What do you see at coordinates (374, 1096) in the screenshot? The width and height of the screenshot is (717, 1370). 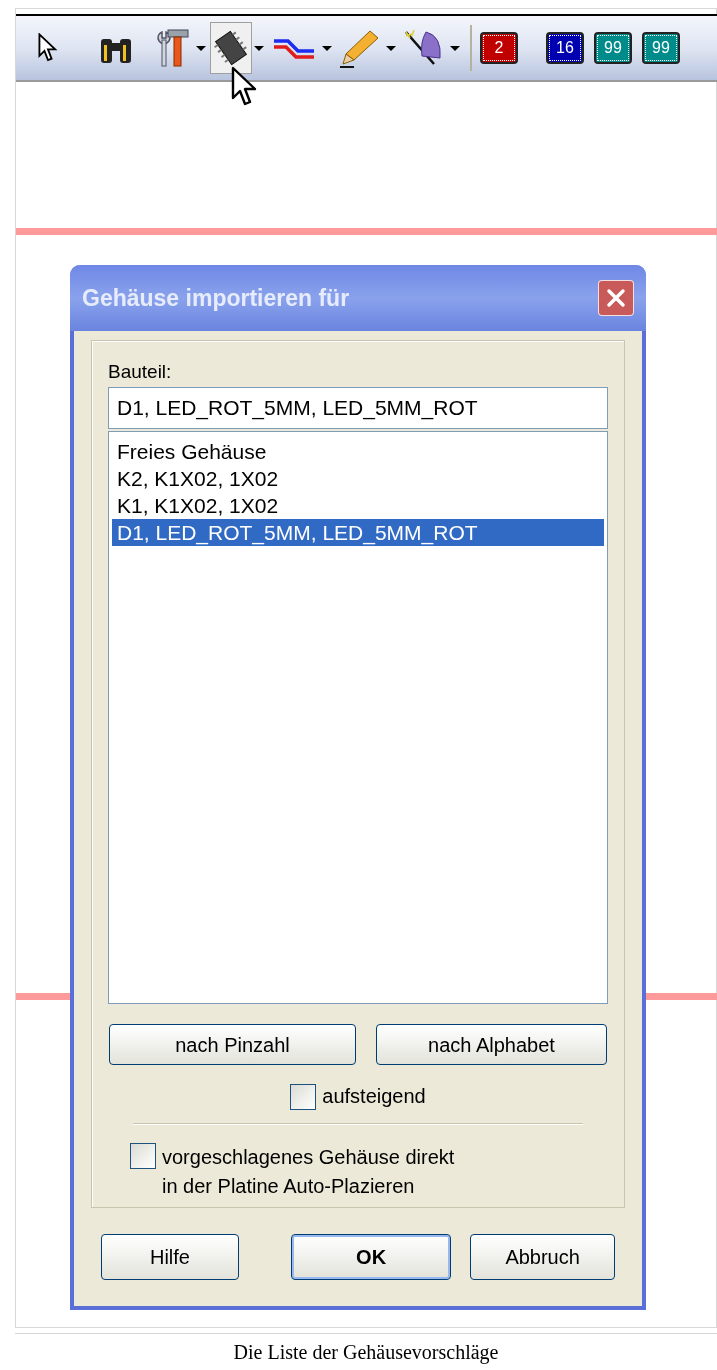 I see `checkbox-label: aufsteigend` at bounding box center [374, 1096].